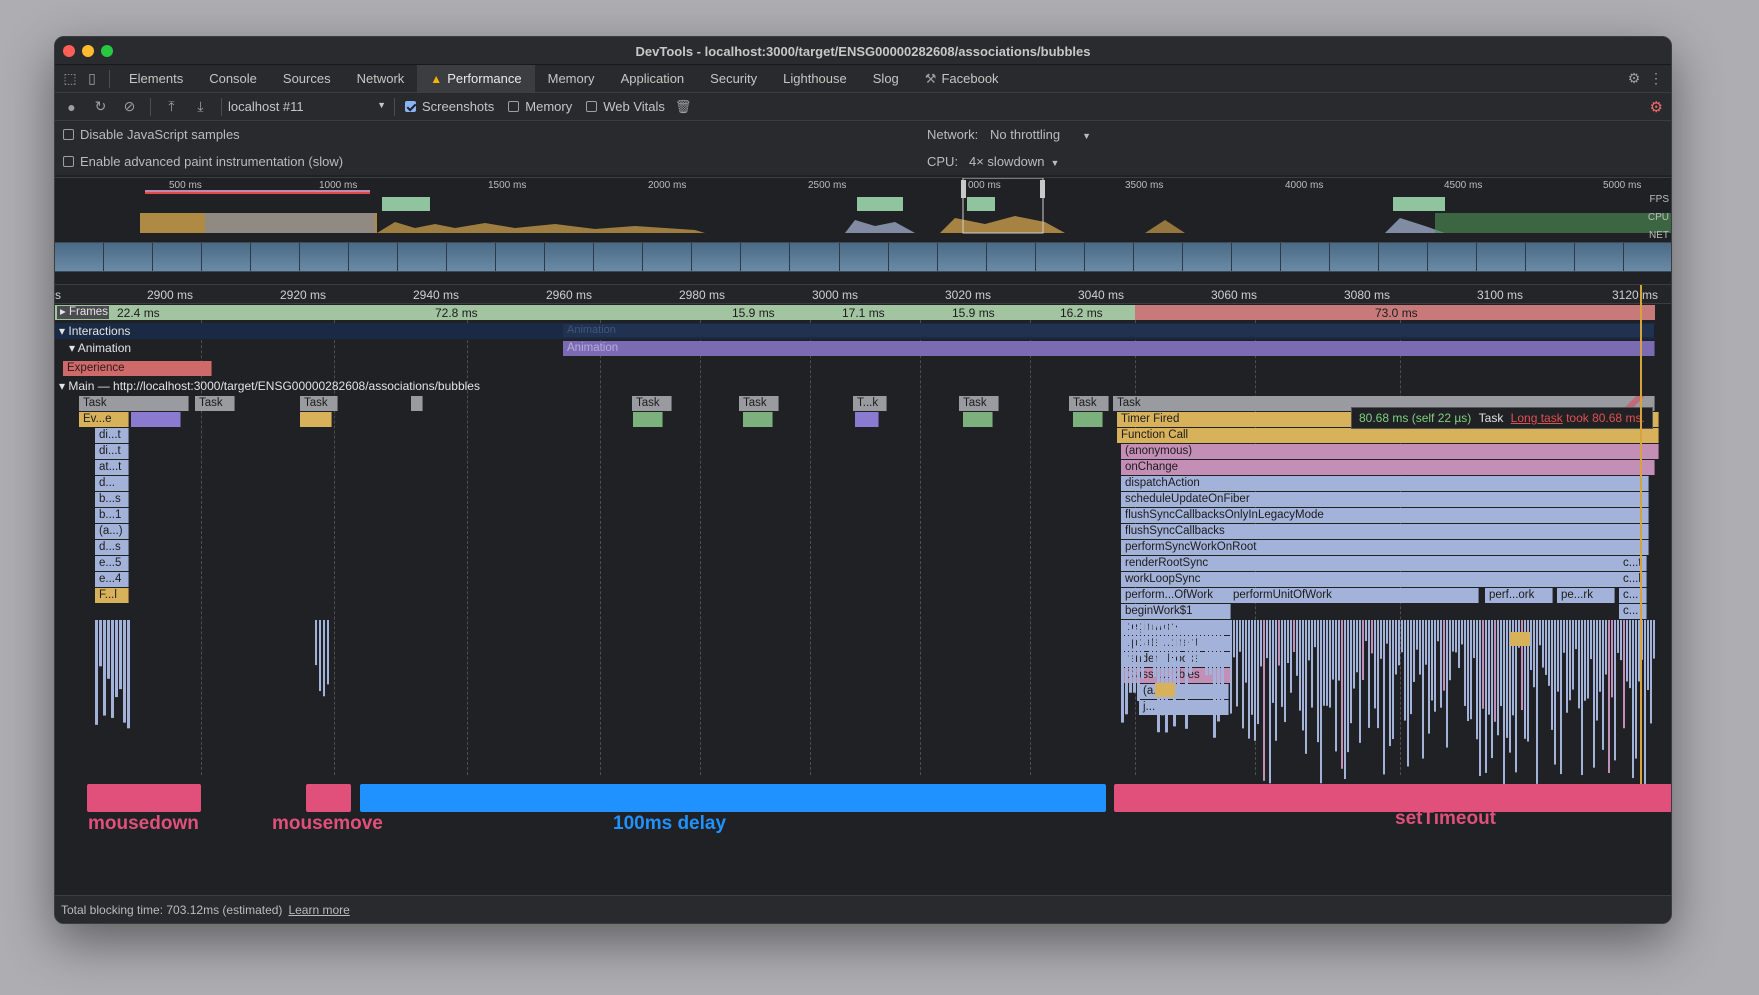  I want to click on call-frame: beginWork$1, so click(1176, 611).